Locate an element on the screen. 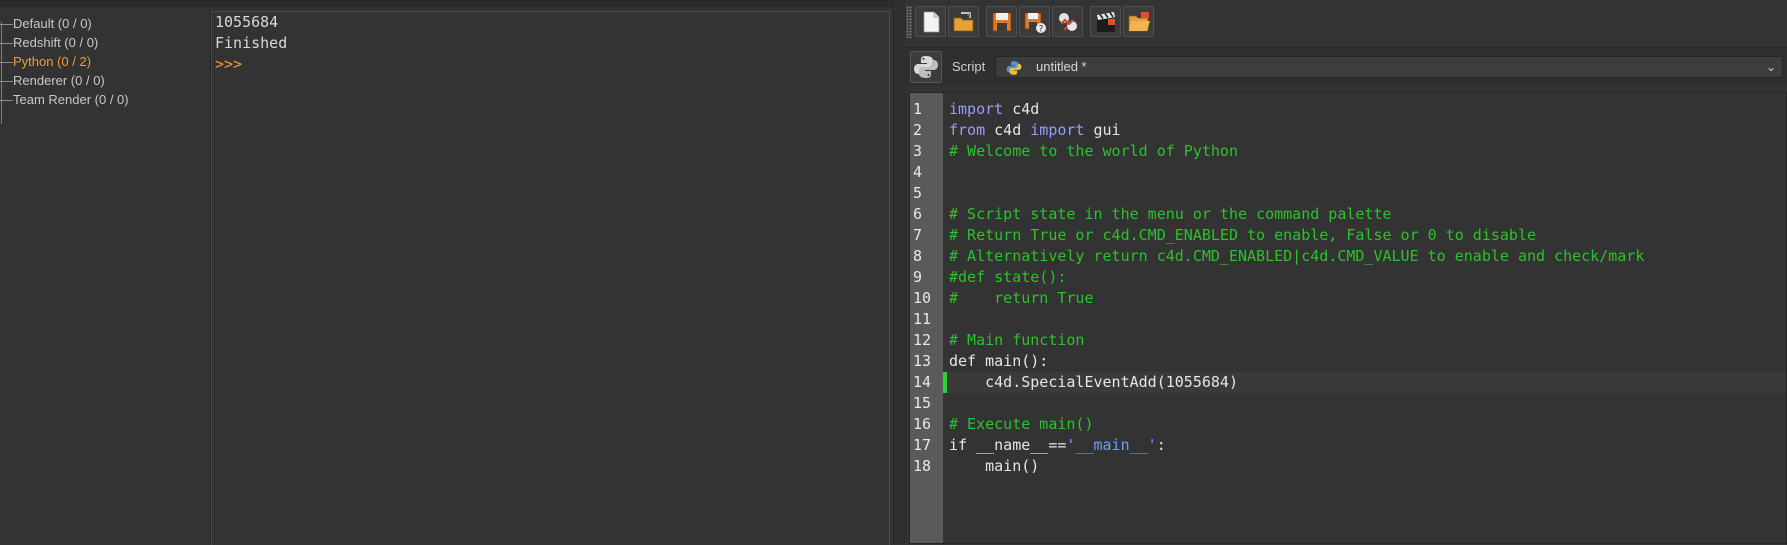 The image size is (1787, 545). save-icon is located at coordinates (1001, 21).